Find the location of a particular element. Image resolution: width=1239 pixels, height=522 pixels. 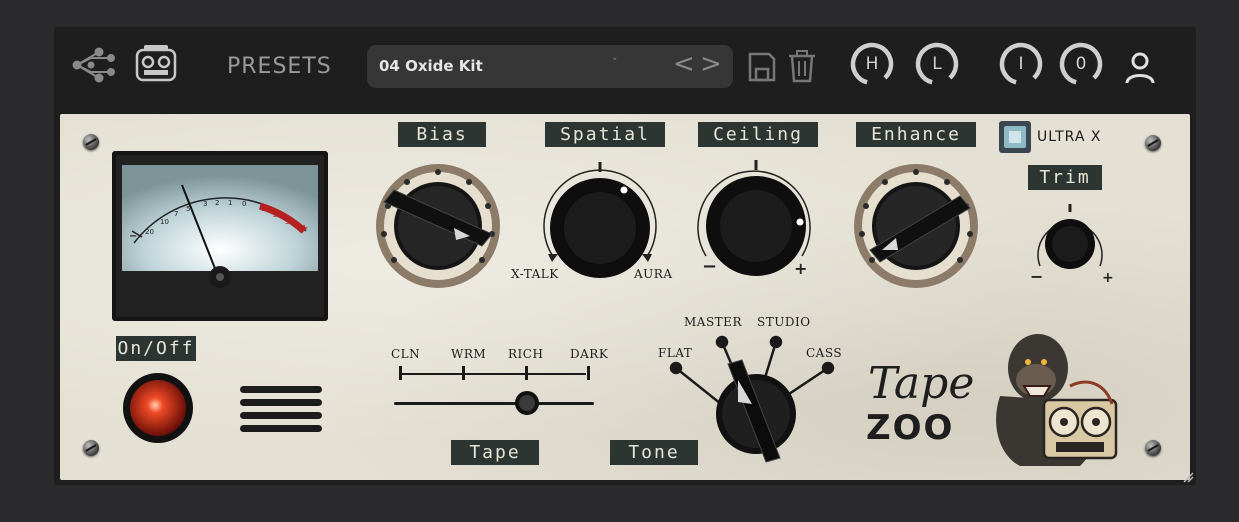

tape-label: Tape is located at coordinates (495, 452).